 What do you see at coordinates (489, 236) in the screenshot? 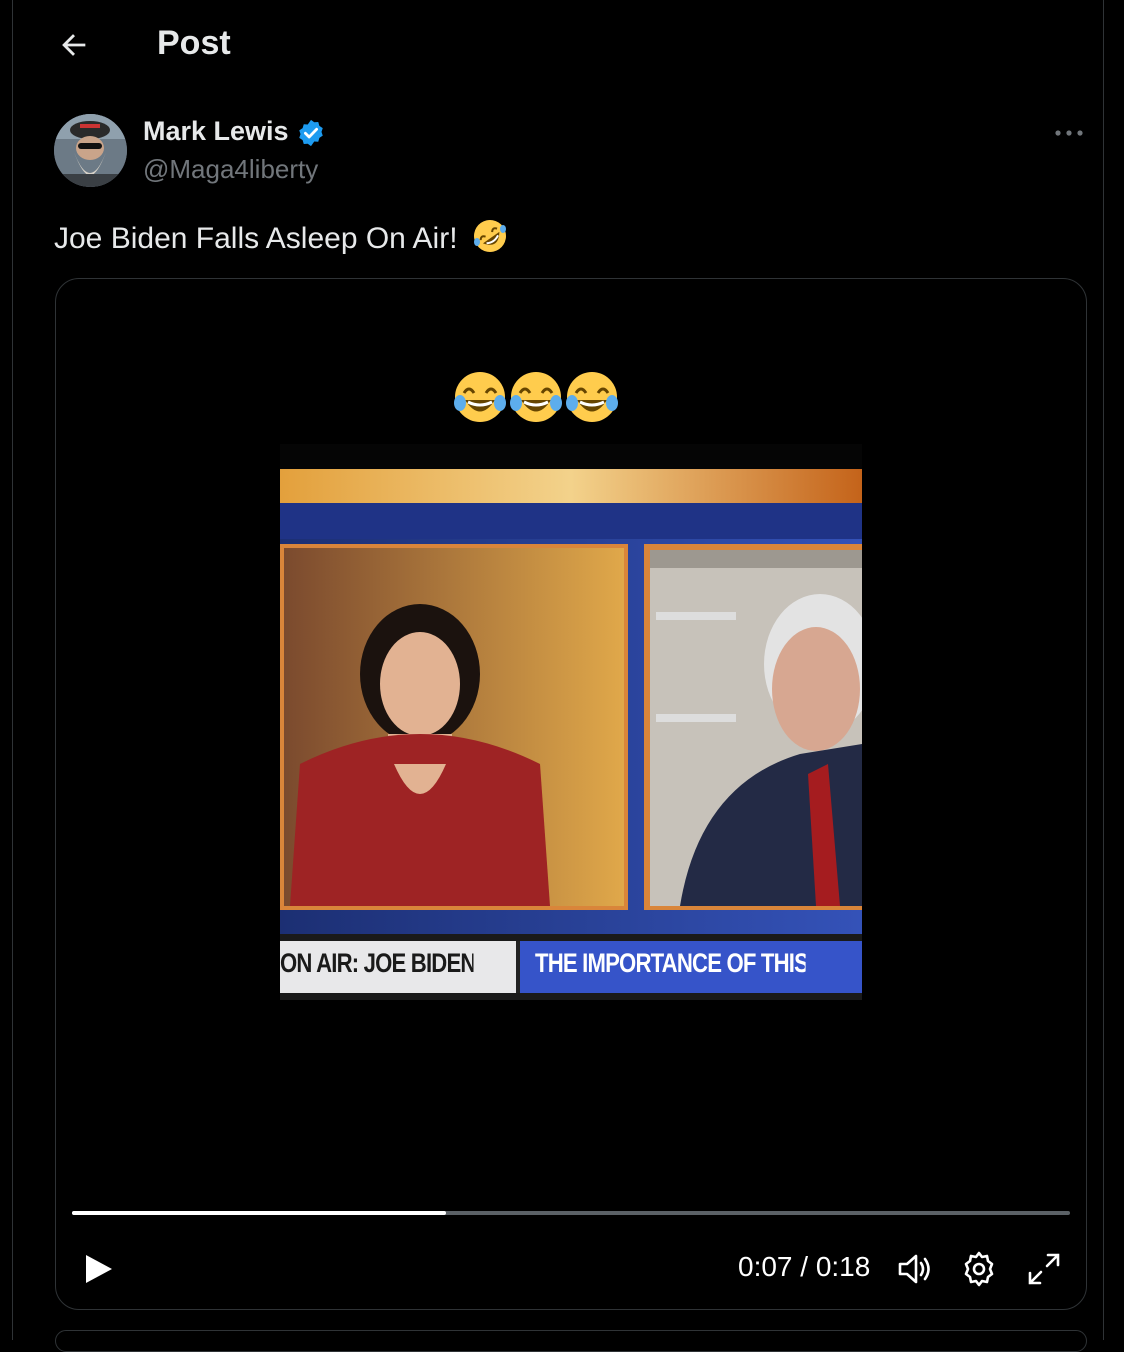
I see `rolling-on-floor-laughing-emoji-icon` at bounding box center [489, 236].